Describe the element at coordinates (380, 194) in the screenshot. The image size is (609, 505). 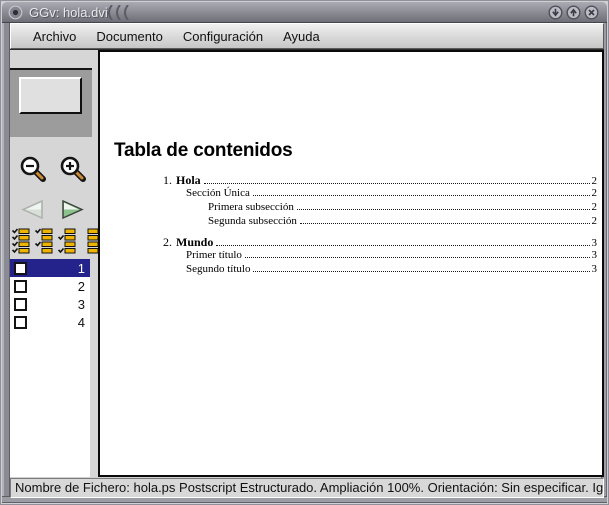
I see `toc-entry: Sección Única 2` at that location.